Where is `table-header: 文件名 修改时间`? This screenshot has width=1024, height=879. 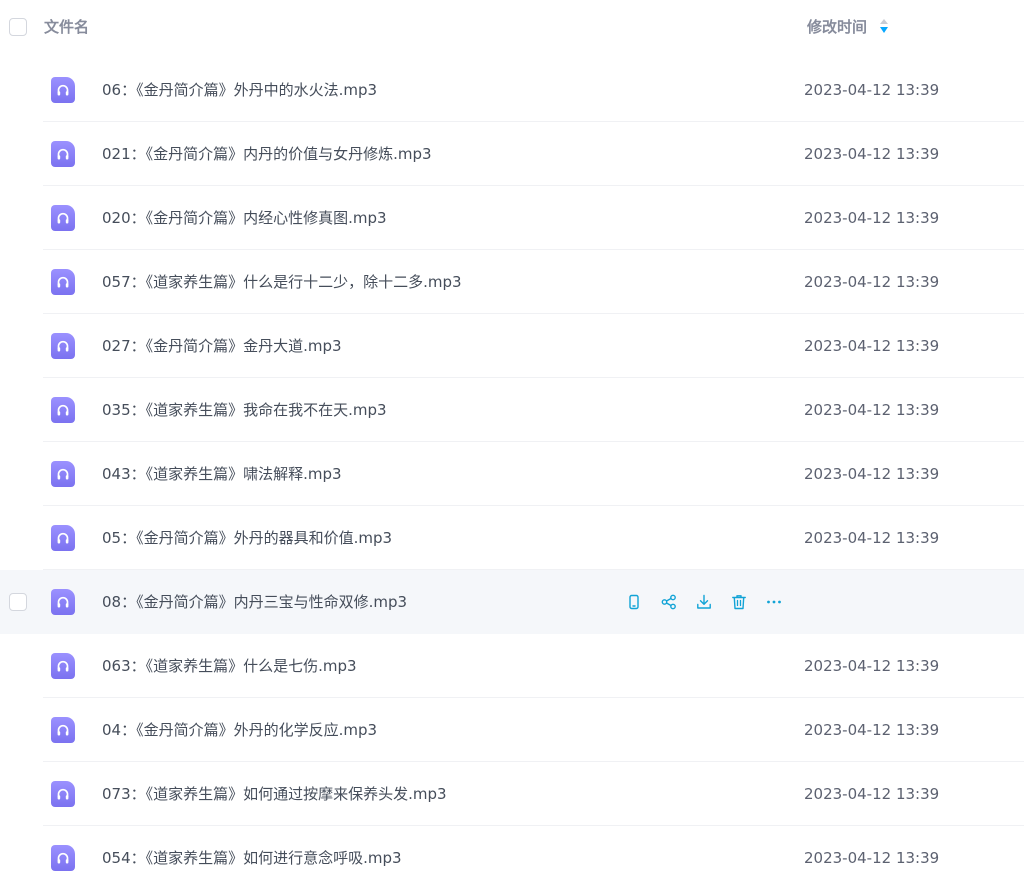
table-header: 文件名 修改时间 is located at coordinates (512, 29).